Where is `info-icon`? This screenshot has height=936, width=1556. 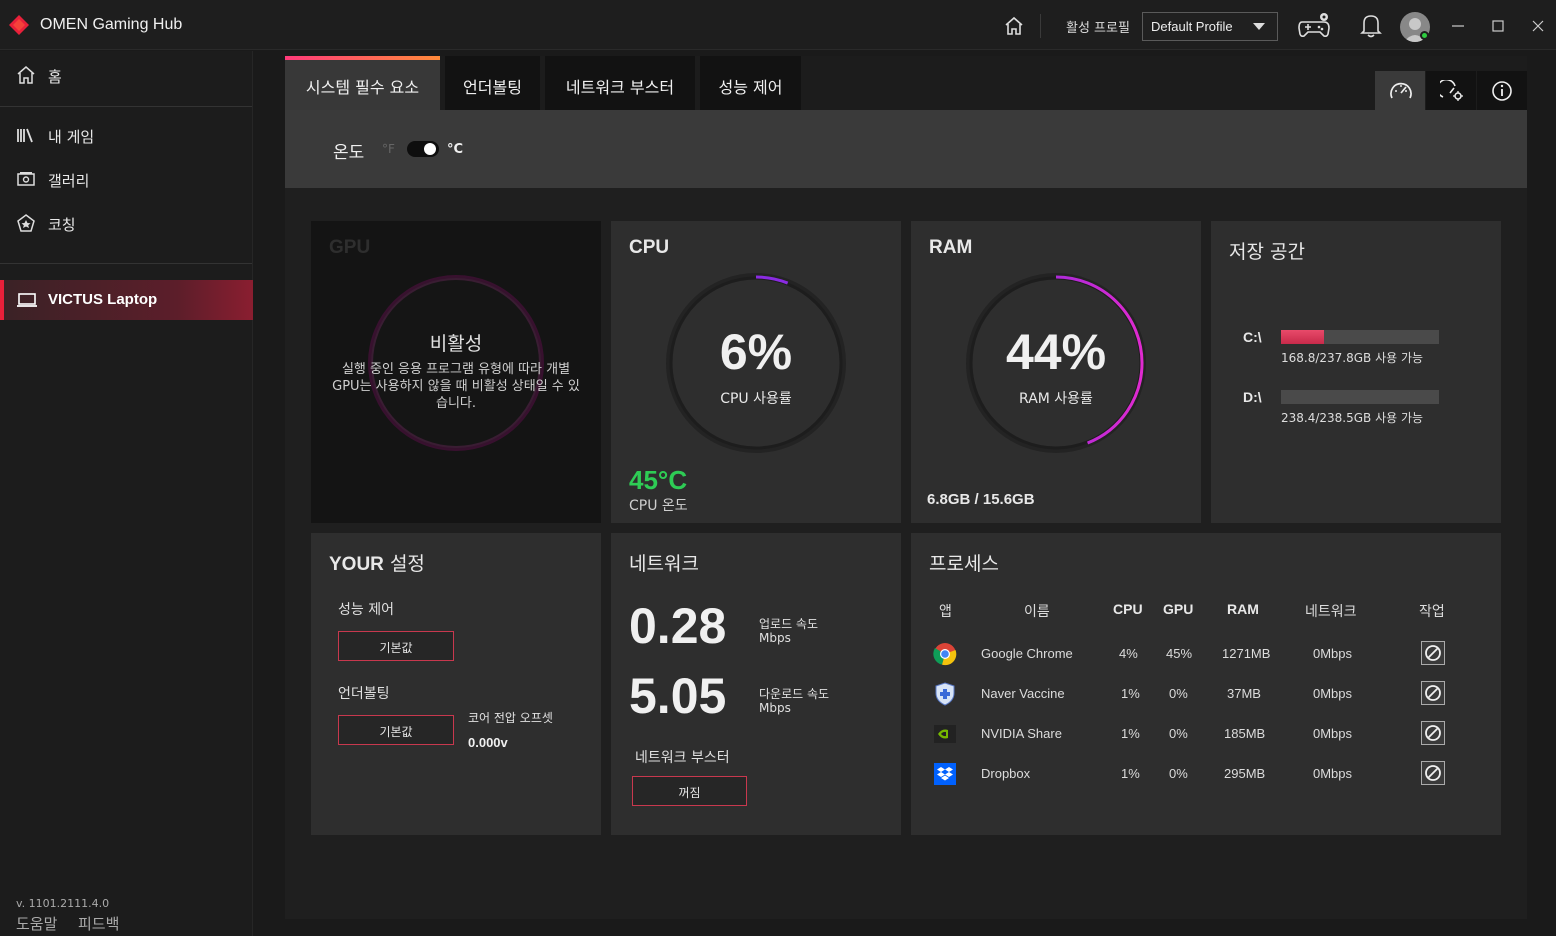
info-icon is located at coordinates (1502, 91).